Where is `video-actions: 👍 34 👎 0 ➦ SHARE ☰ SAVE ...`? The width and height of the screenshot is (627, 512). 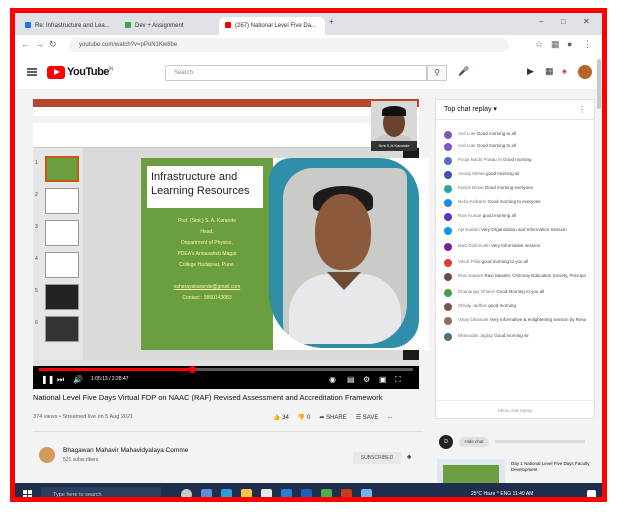
video-actions: 👍 34 👎 0 ➦ SHARE ☰ SAVE ... is located at coordinates (332, 417).